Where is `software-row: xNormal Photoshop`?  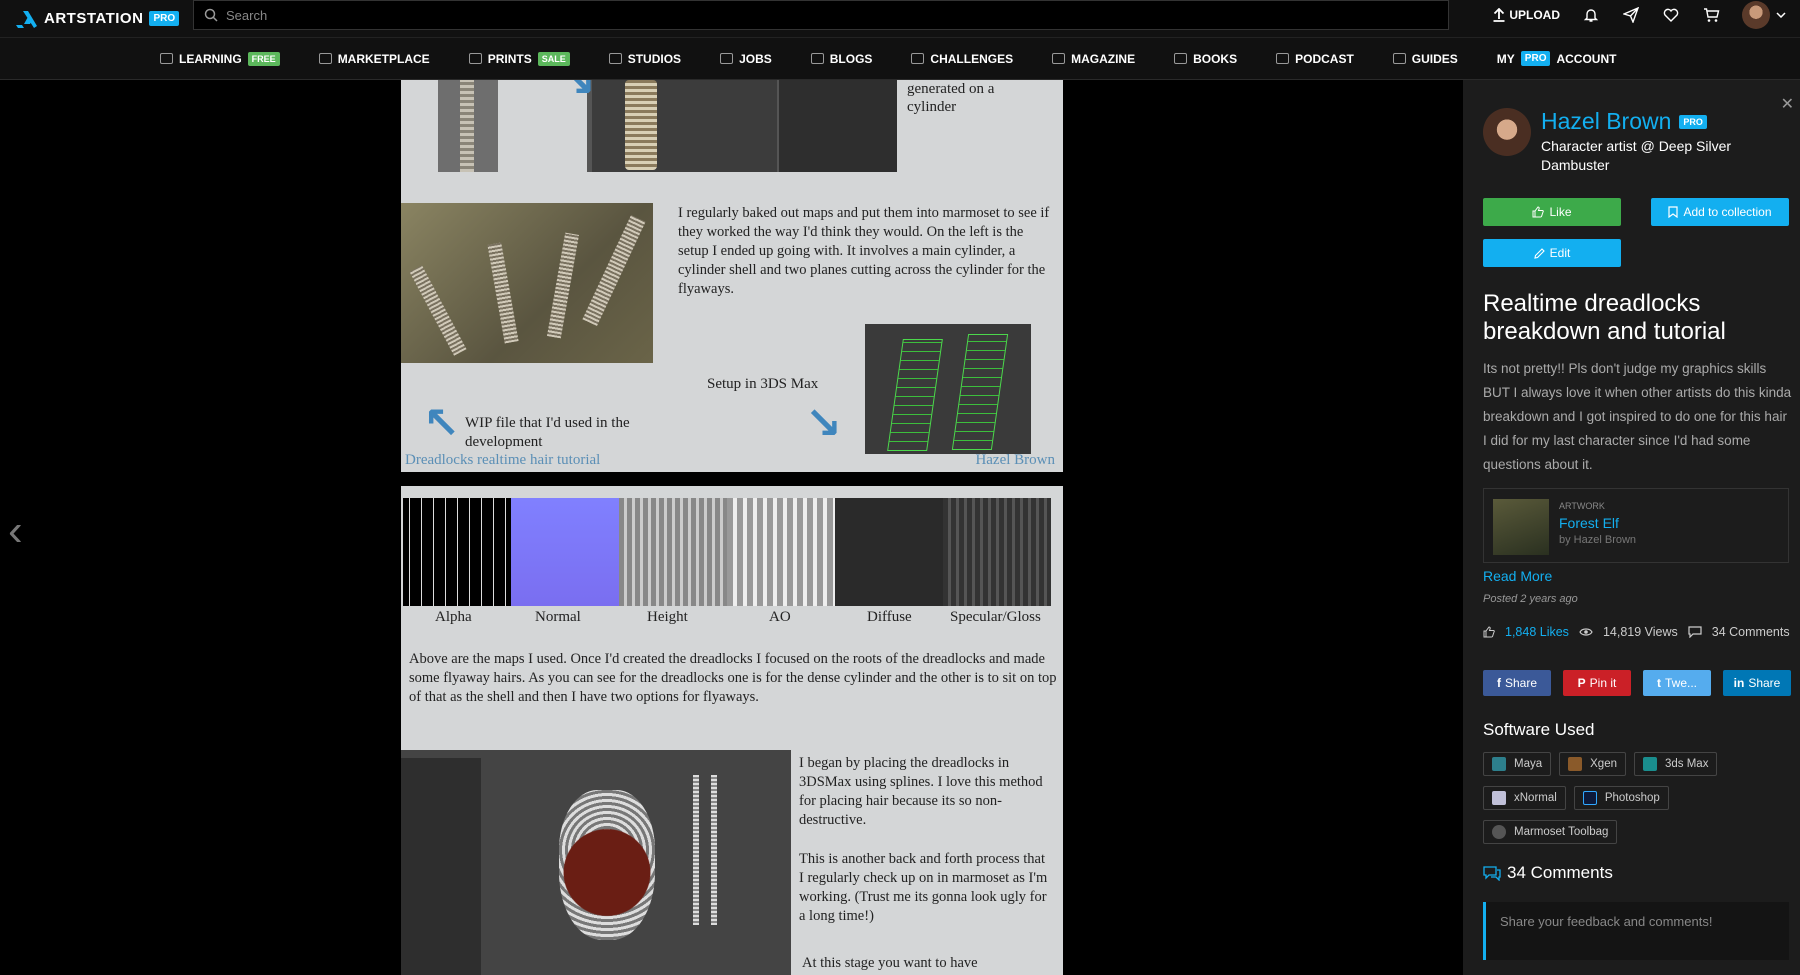
software-row: xNormal Photoshop is located at coordinates (1576, 798).